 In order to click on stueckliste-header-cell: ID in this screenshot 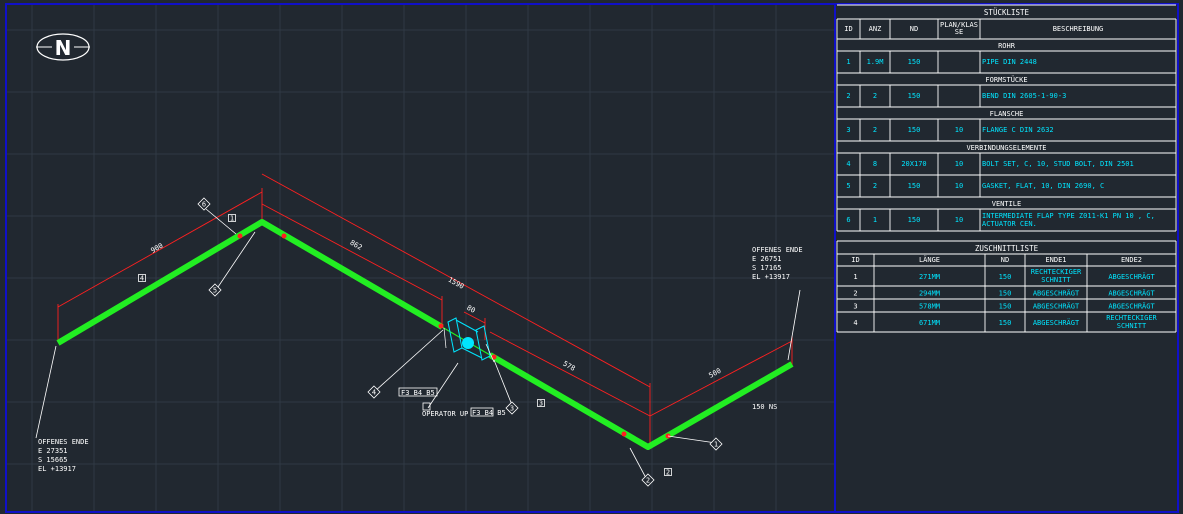, I will do `click(848, 29)`.